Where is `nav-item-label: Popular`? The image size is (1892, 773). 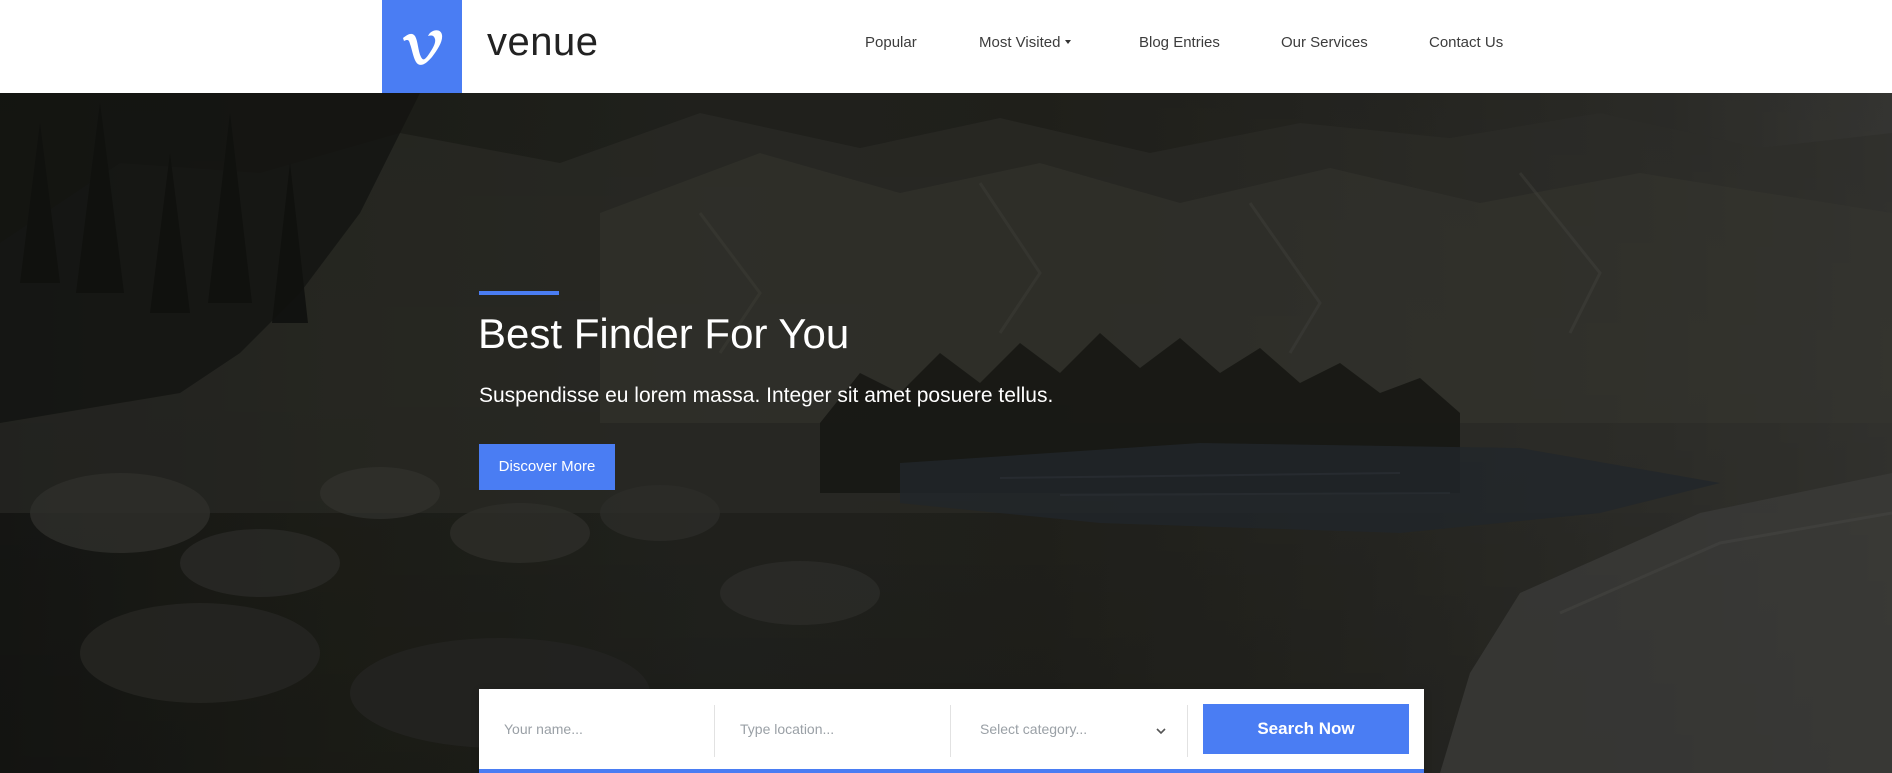 nav-item-label: Popular is located at coordinates (891, 42).